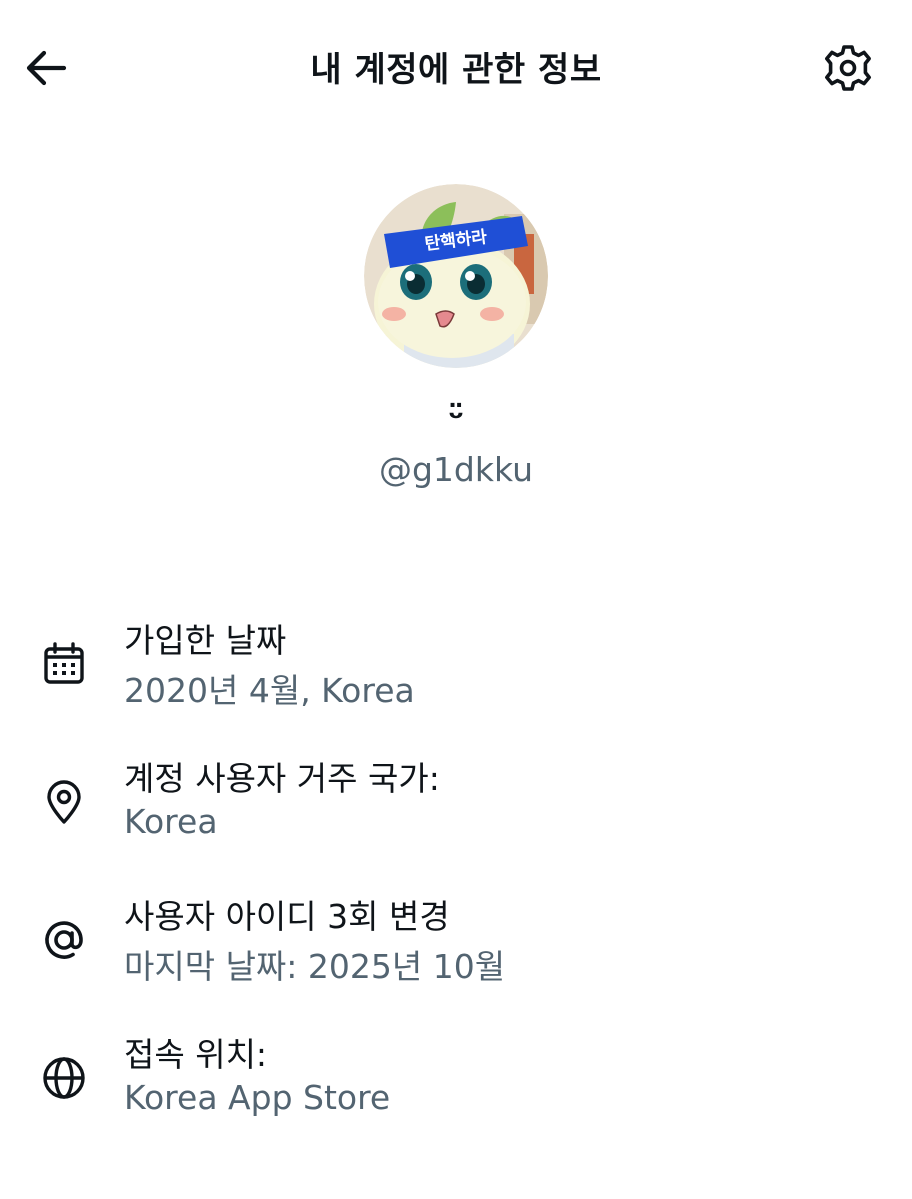  I want to click on connected-via-label: 접속 위치:, so click(196, 1054).